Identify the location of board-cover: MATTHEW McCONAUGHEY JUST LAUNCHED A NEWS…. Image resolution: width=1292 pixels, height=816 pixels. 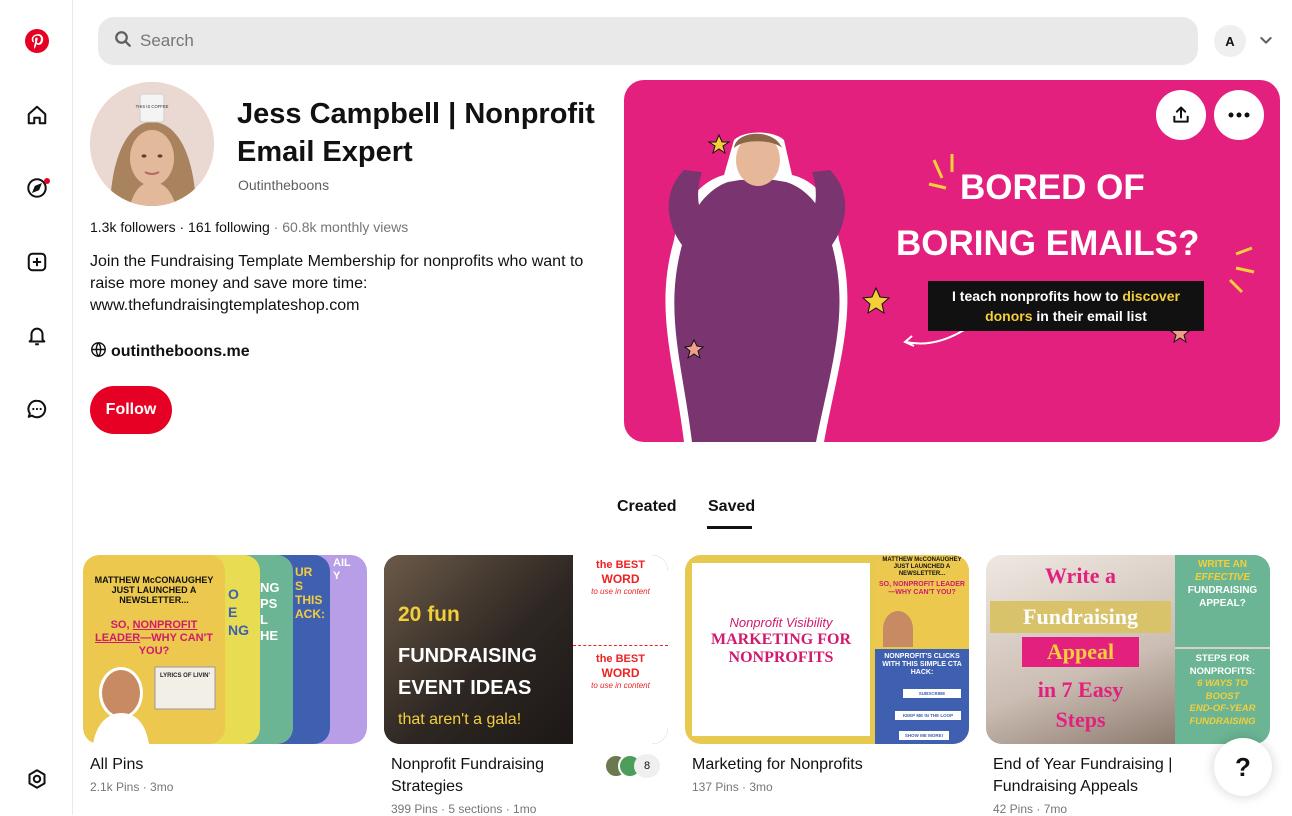
(225, 649).